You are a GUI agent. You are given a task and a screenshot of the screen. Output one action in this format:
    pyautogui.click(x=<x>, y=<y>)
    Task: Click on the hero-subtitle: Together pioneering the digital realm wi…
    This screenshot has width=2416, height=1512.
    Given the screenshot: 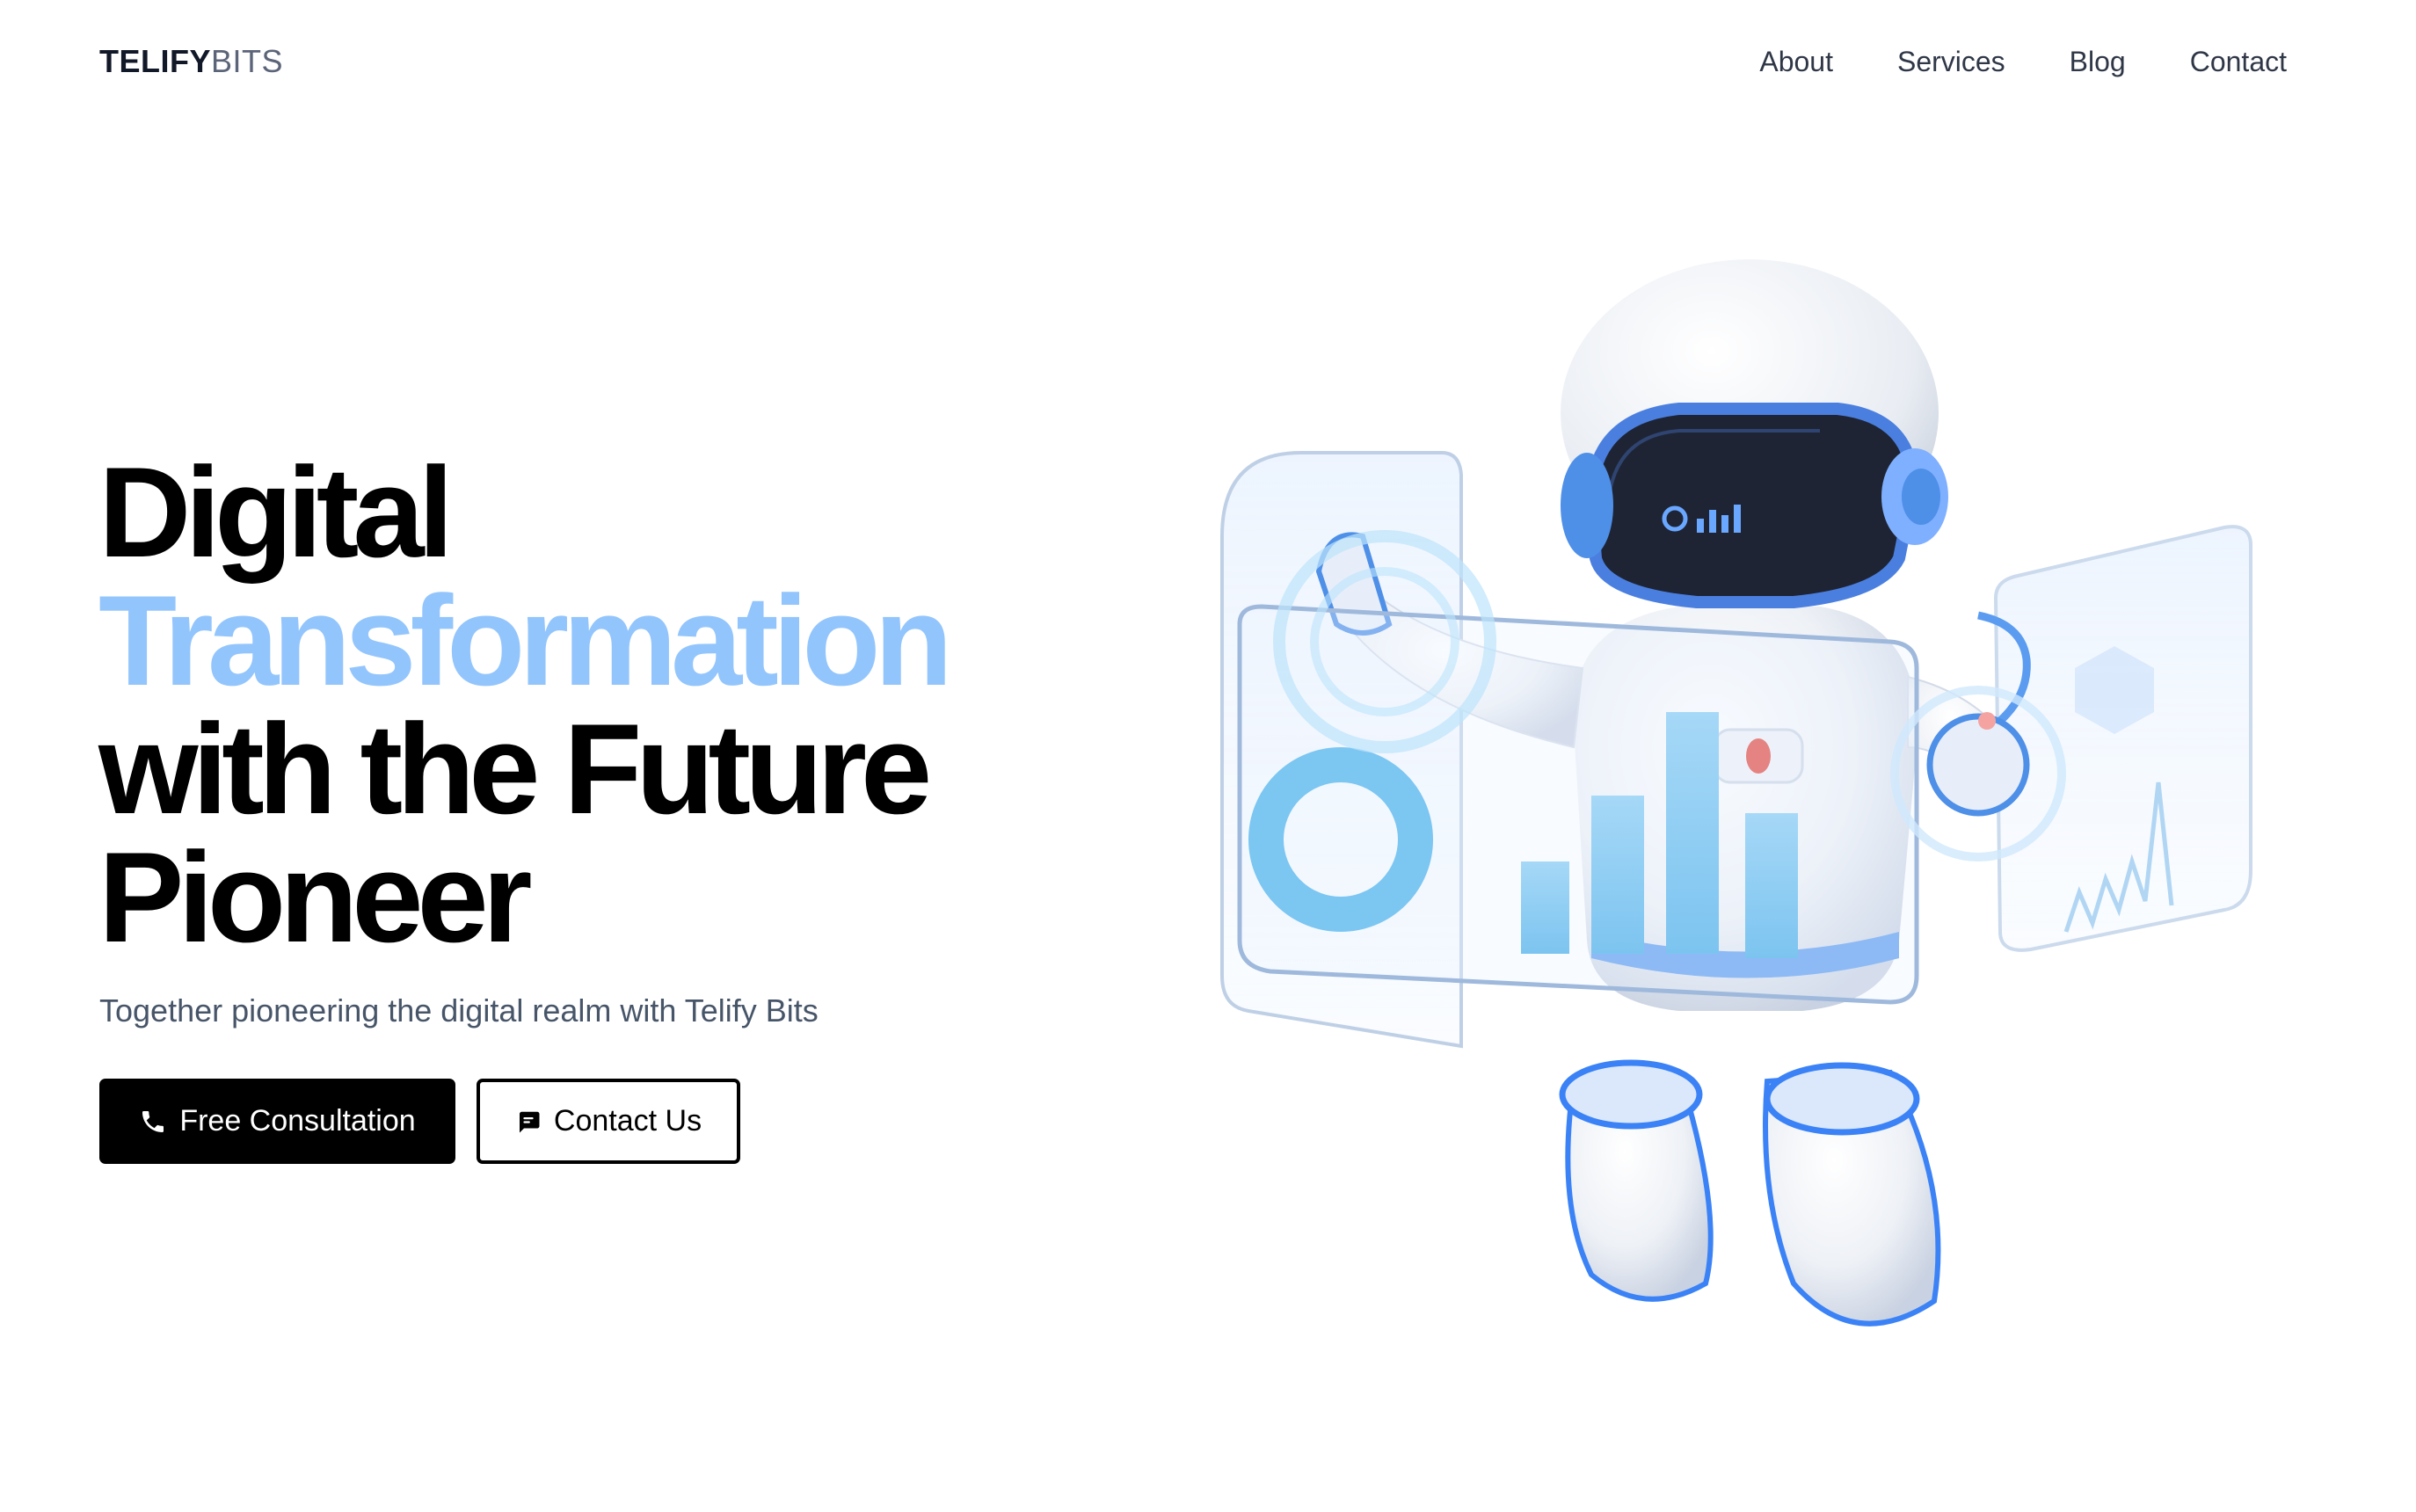 What is the action you would take?
    pyautogui.click(x=459, y=1011)
    